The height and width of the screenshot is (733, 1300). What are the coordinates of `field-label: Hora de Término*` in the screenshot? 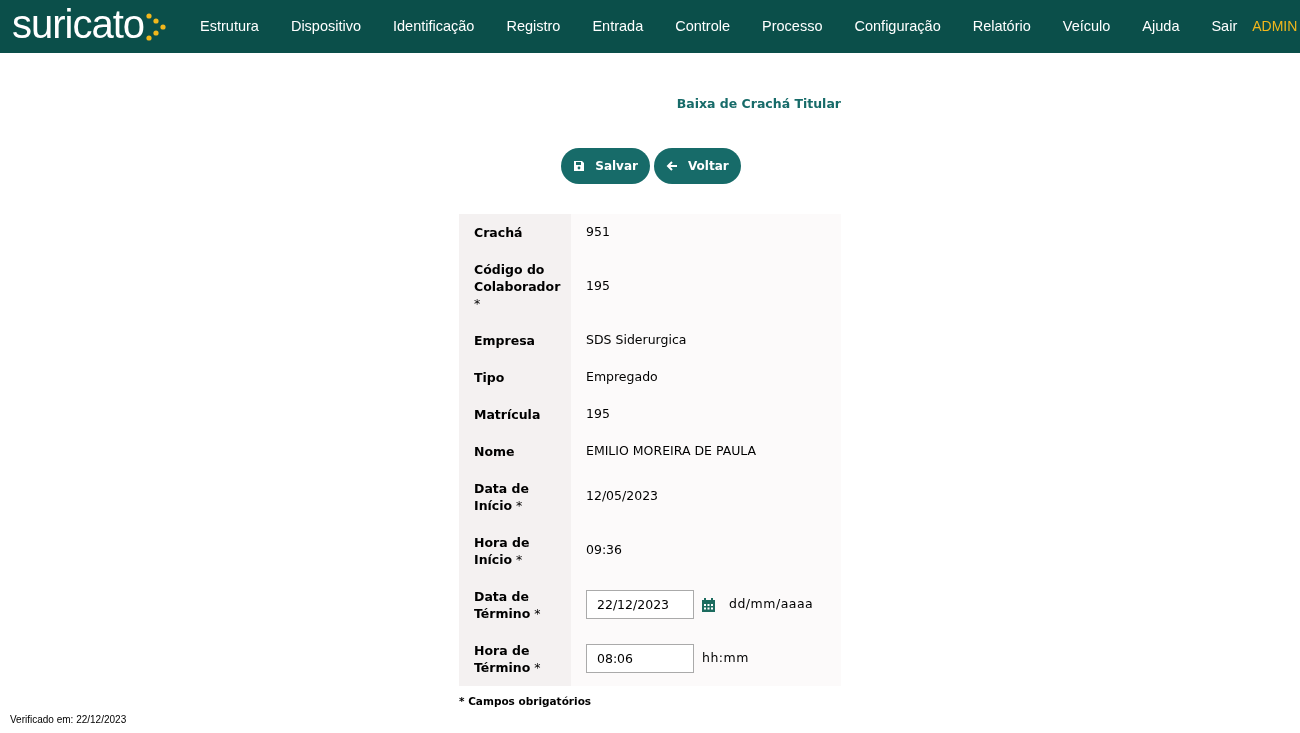 It's located at (508, 658).